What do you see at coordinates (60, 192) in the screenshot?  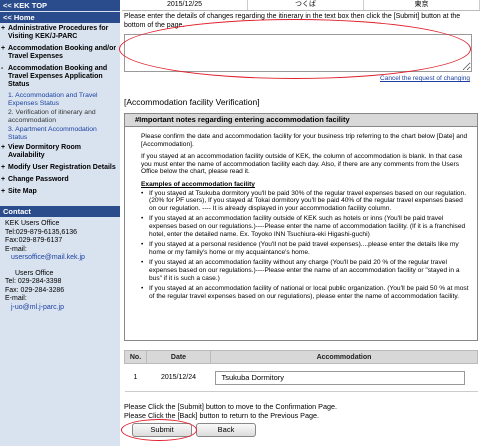 I see `sidebar-item-site-map: Site Map` at bounding box center [60, 192].